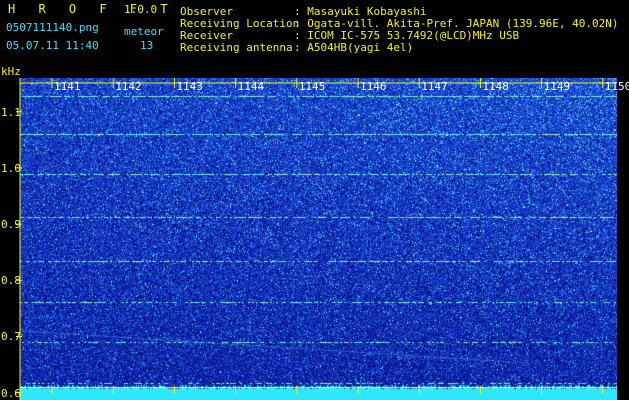  Describe the element at coordinates (434, 86) in the screenshot. I see `time-label: 1147` at that location.